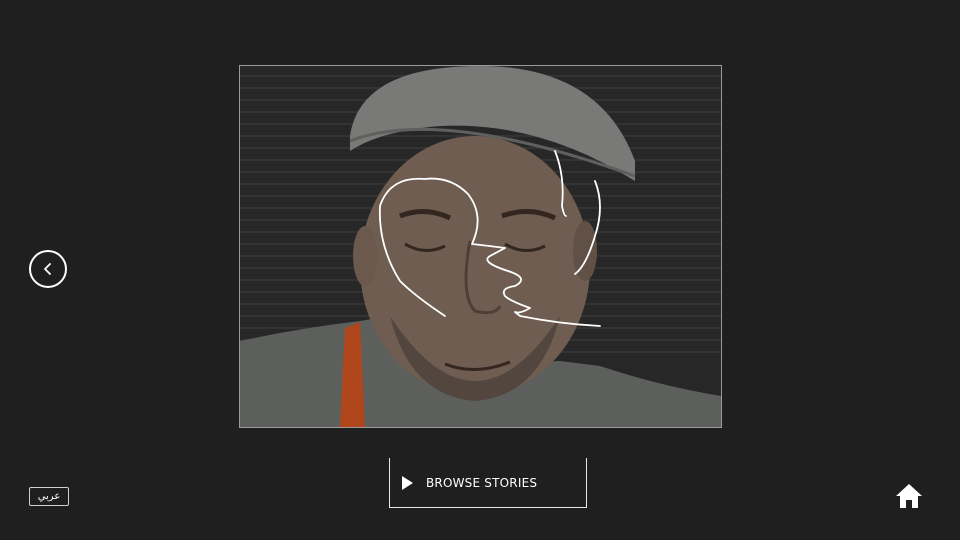  I want to click on home-icon, so click(909, 496).